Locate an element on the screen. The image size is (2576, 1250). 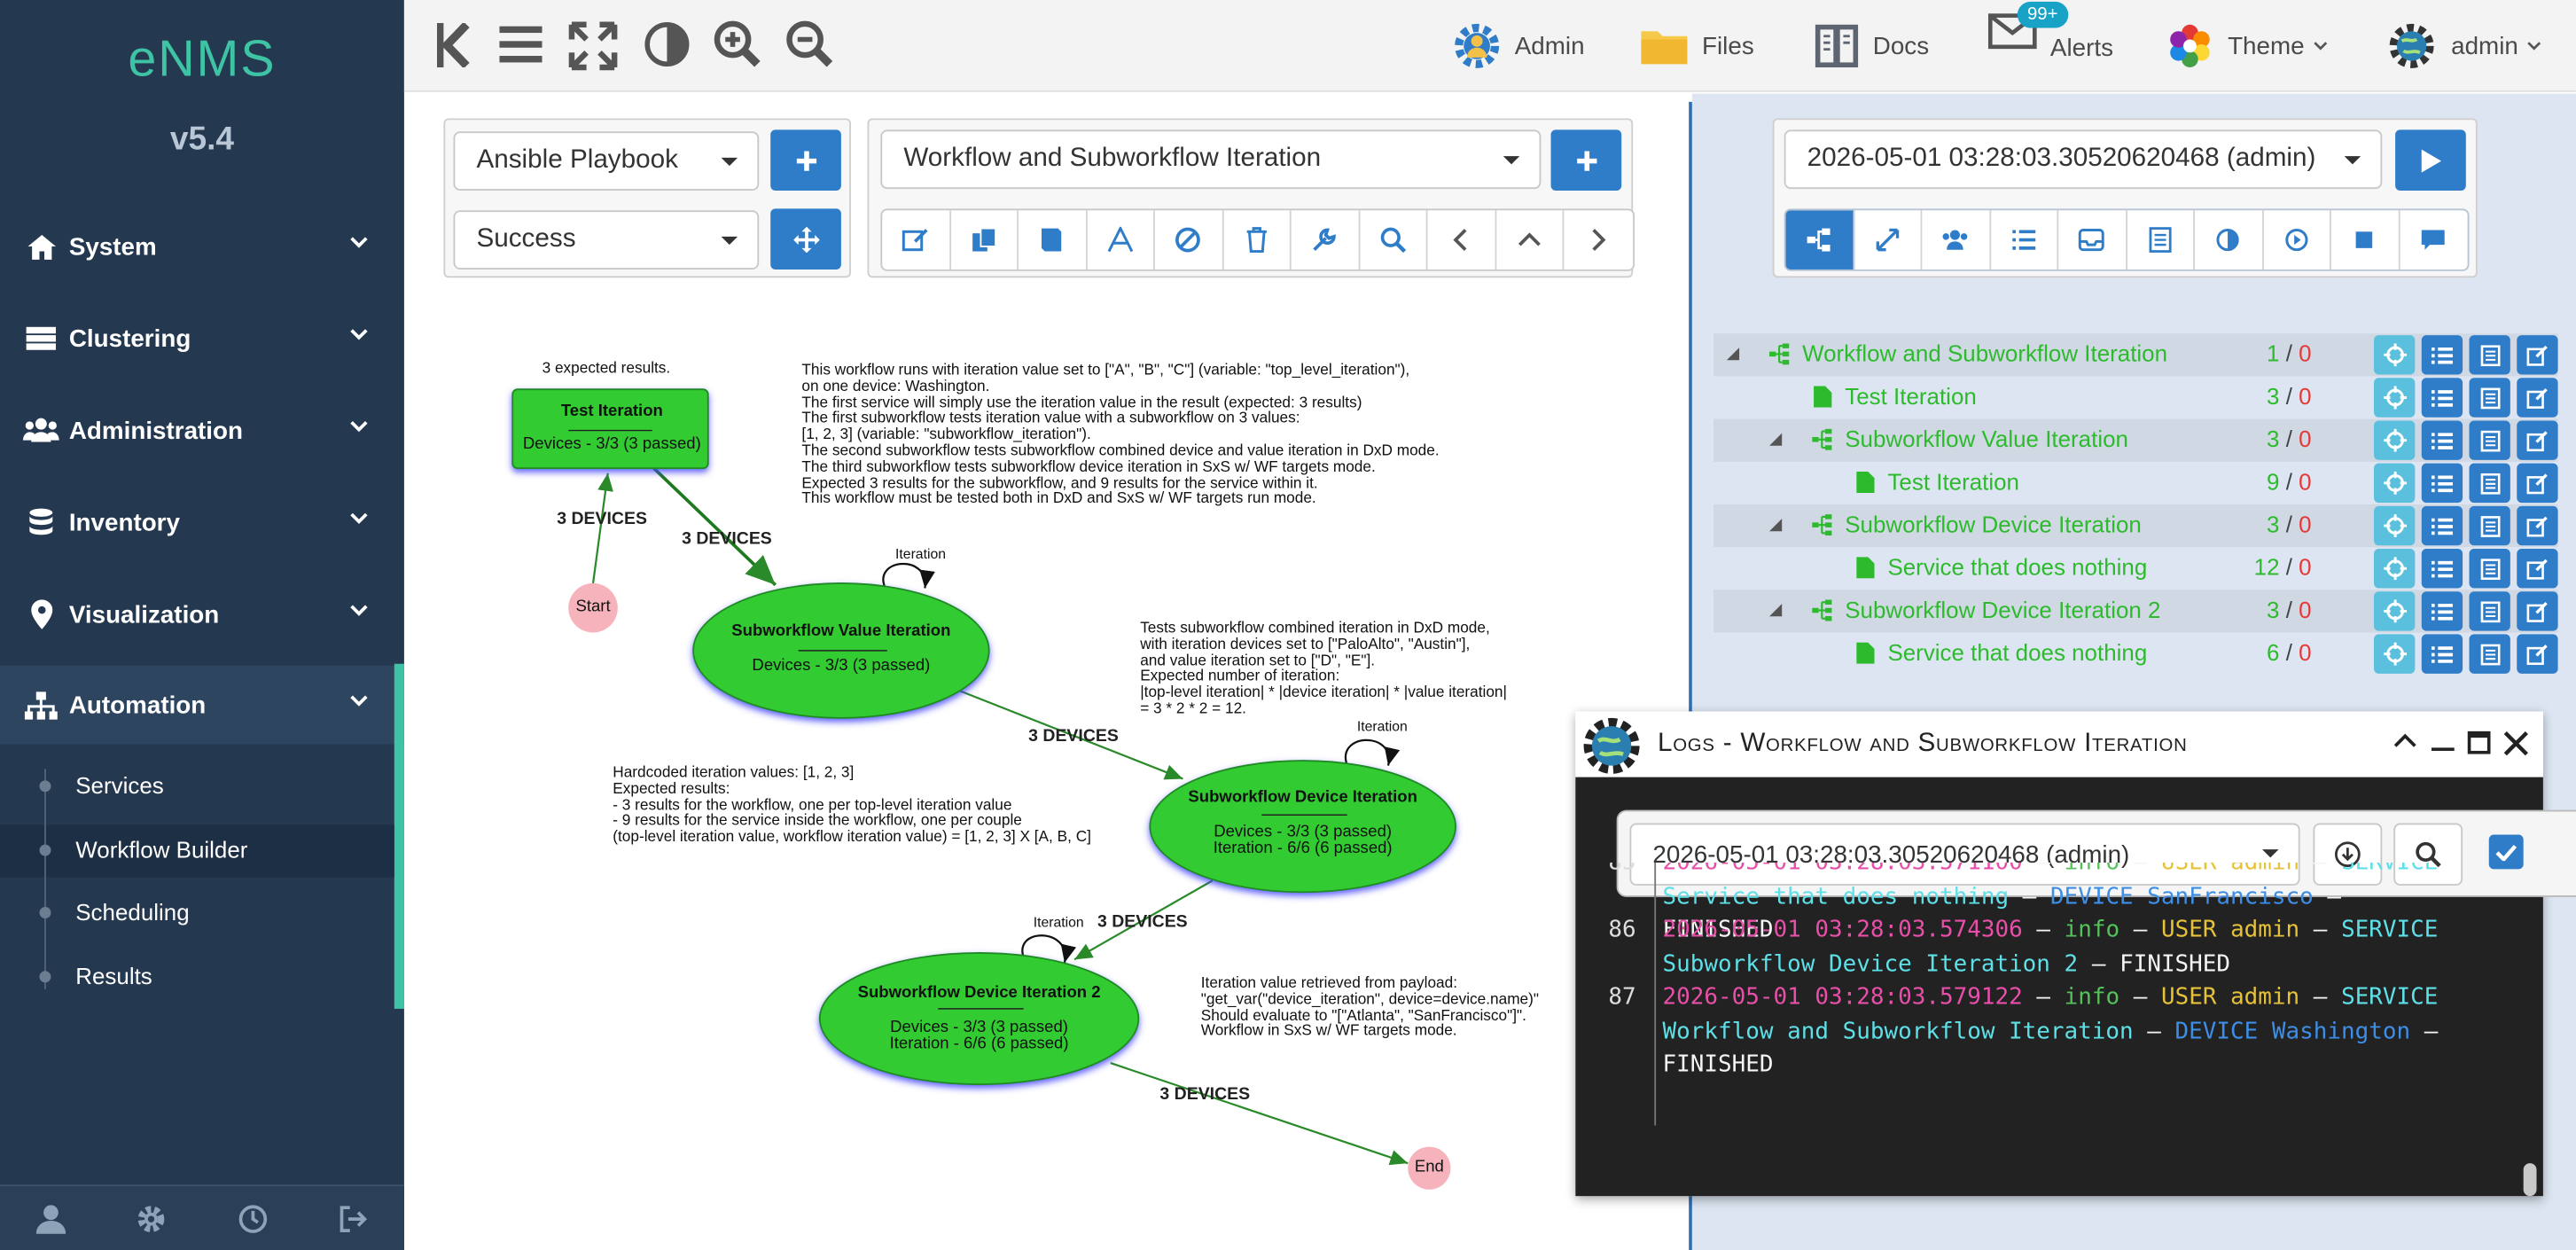
submenu-services: Services is located at coordinates (119, 785).